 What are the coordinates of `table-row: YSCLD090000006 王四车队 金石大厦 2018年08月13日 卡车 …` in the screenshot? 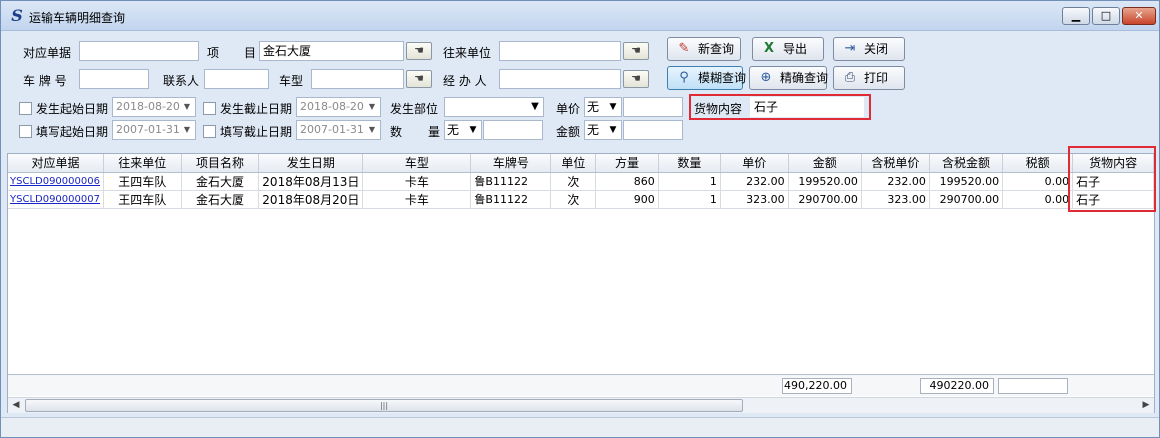 It's located at (581, 181).